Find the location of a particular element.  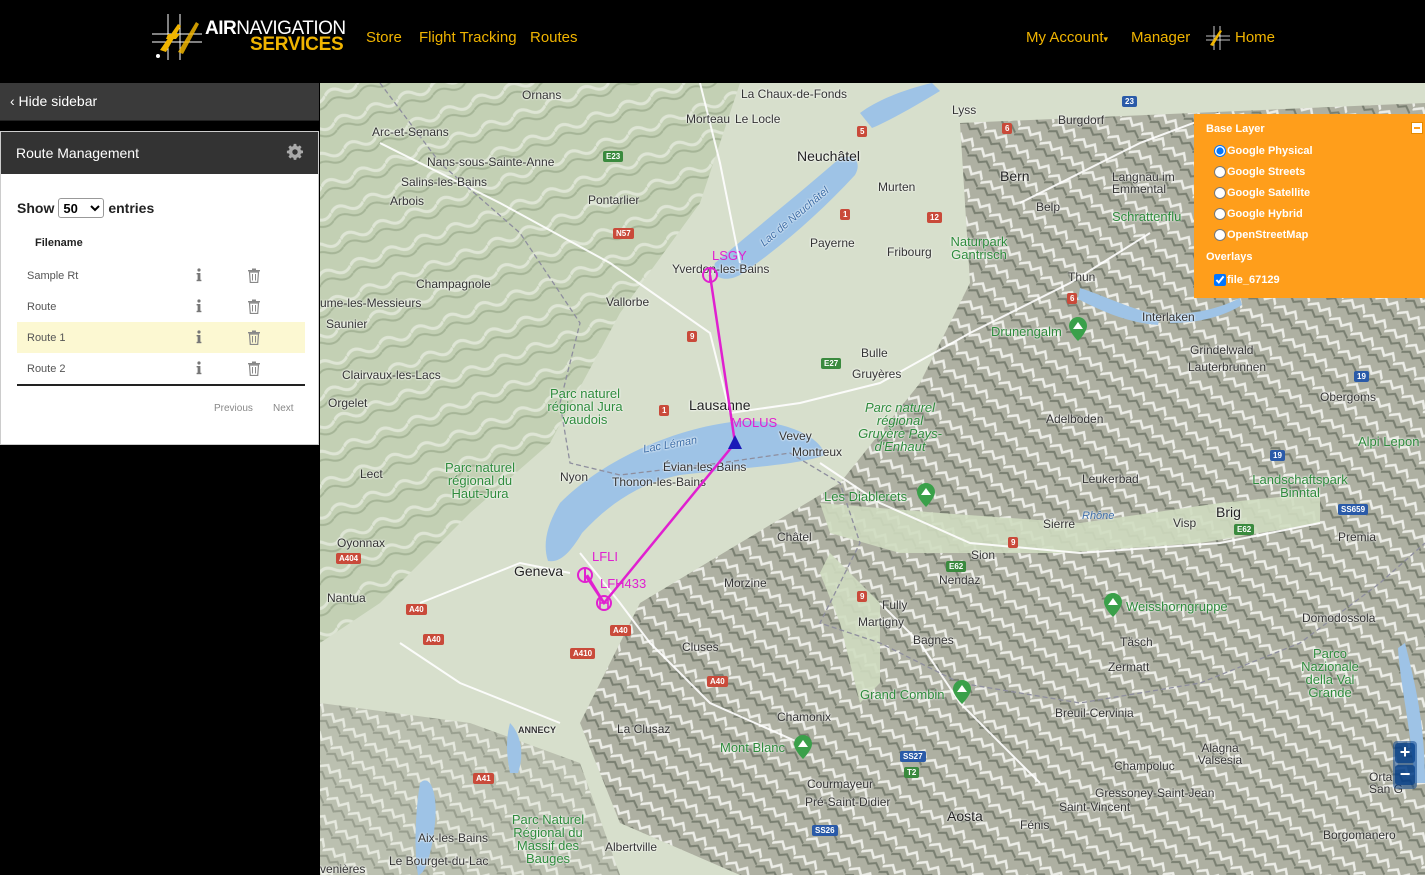

base-layer-option-google-satellite: Google Satellite is located at coordinates (1262, 193).